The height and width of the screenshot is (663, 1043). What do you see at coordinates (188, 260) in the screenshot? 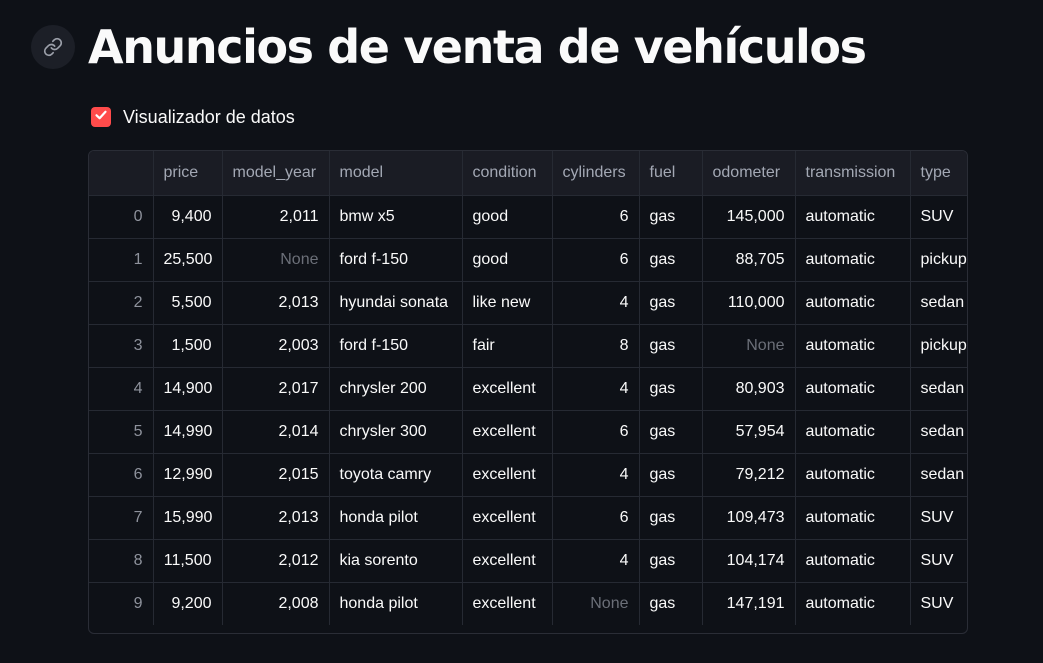
I see `cell-price: 25,500` at bounding box center [188, 260].